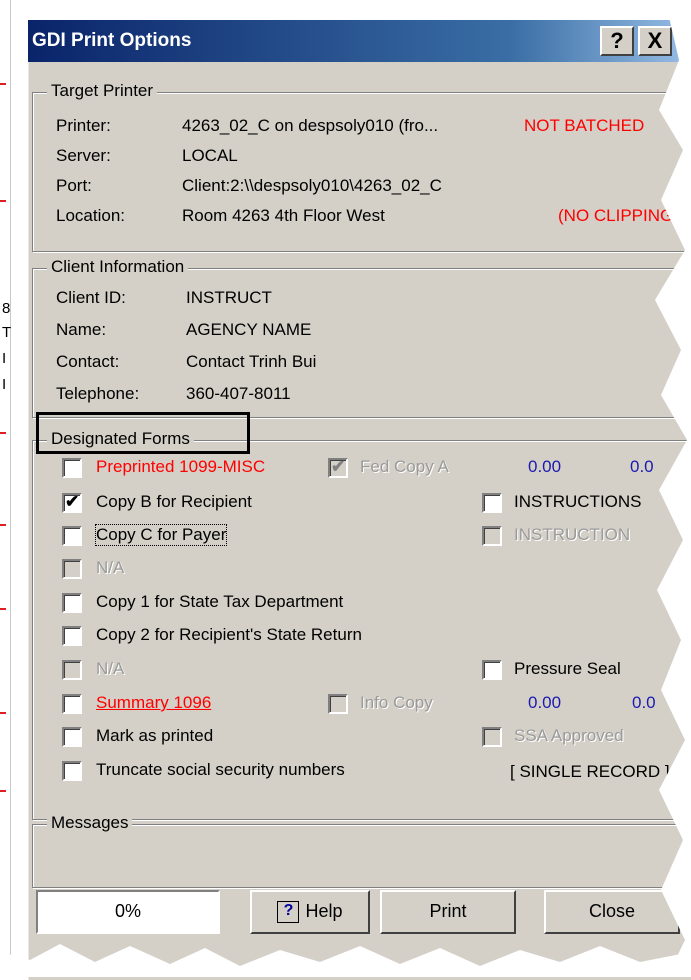 Image resolution: width=691 pixels, height=980 pixels. Describe the element at coordinates (83, 125) in the screenshot. I see `printer-label: Printer:` at that location.